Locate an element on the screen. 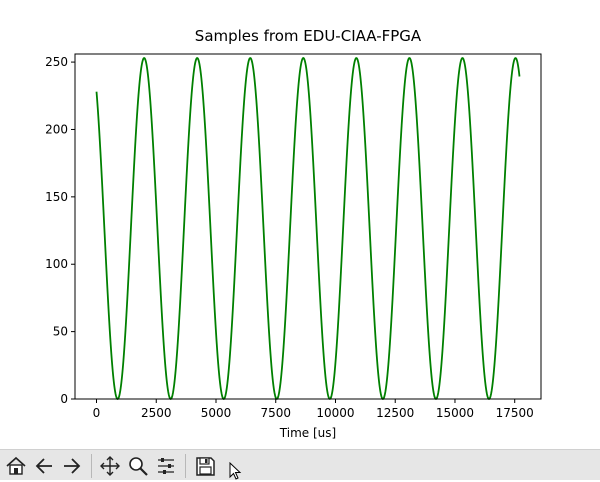  x-tick-label: 17500 is located at coordinates (515, 413).